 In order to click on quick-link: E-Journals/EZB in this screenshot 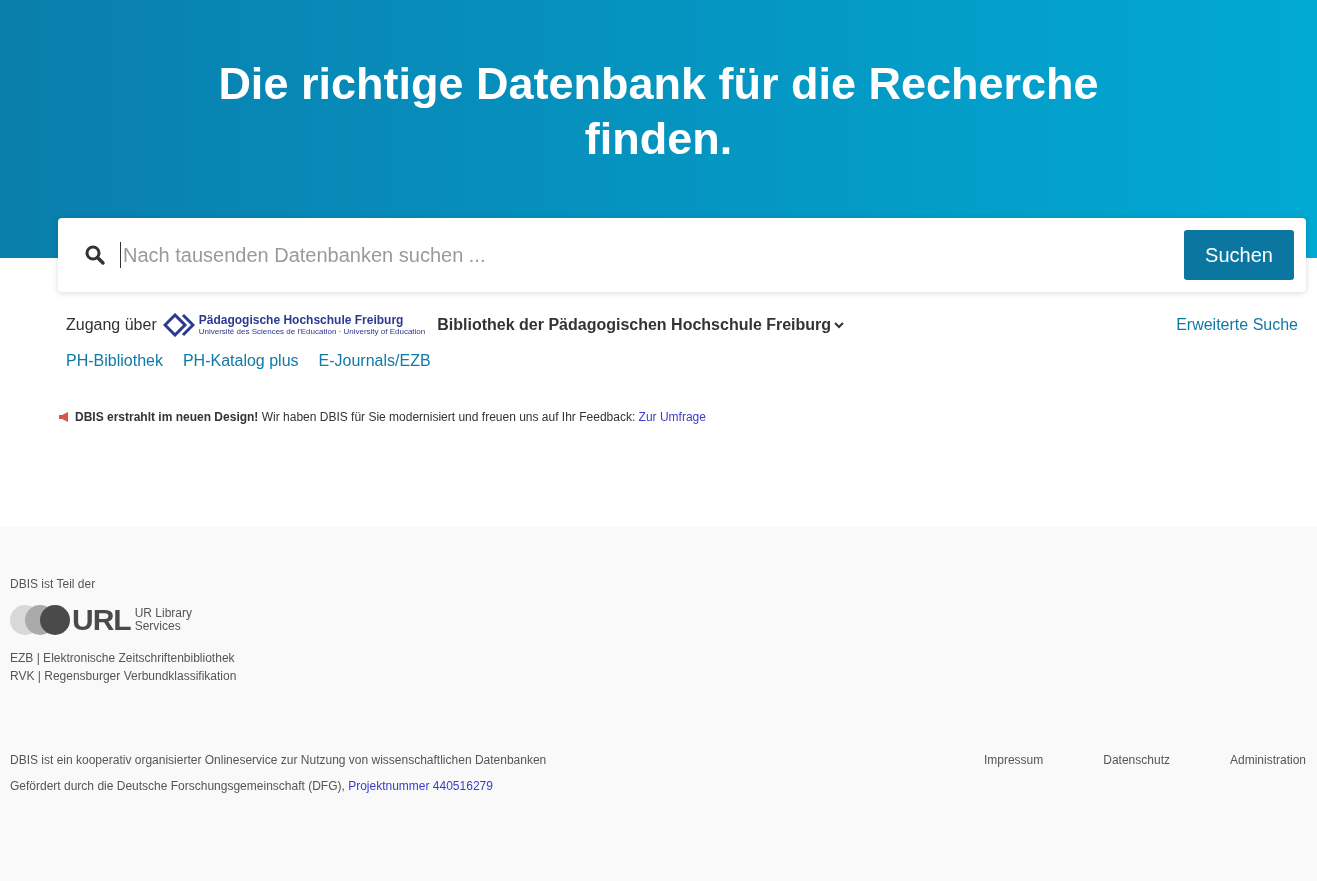, I will do `click(374, 361)`.